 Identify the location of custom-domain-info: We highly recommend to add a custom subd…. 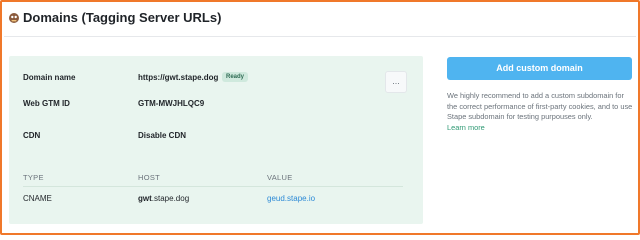
(540, 112).